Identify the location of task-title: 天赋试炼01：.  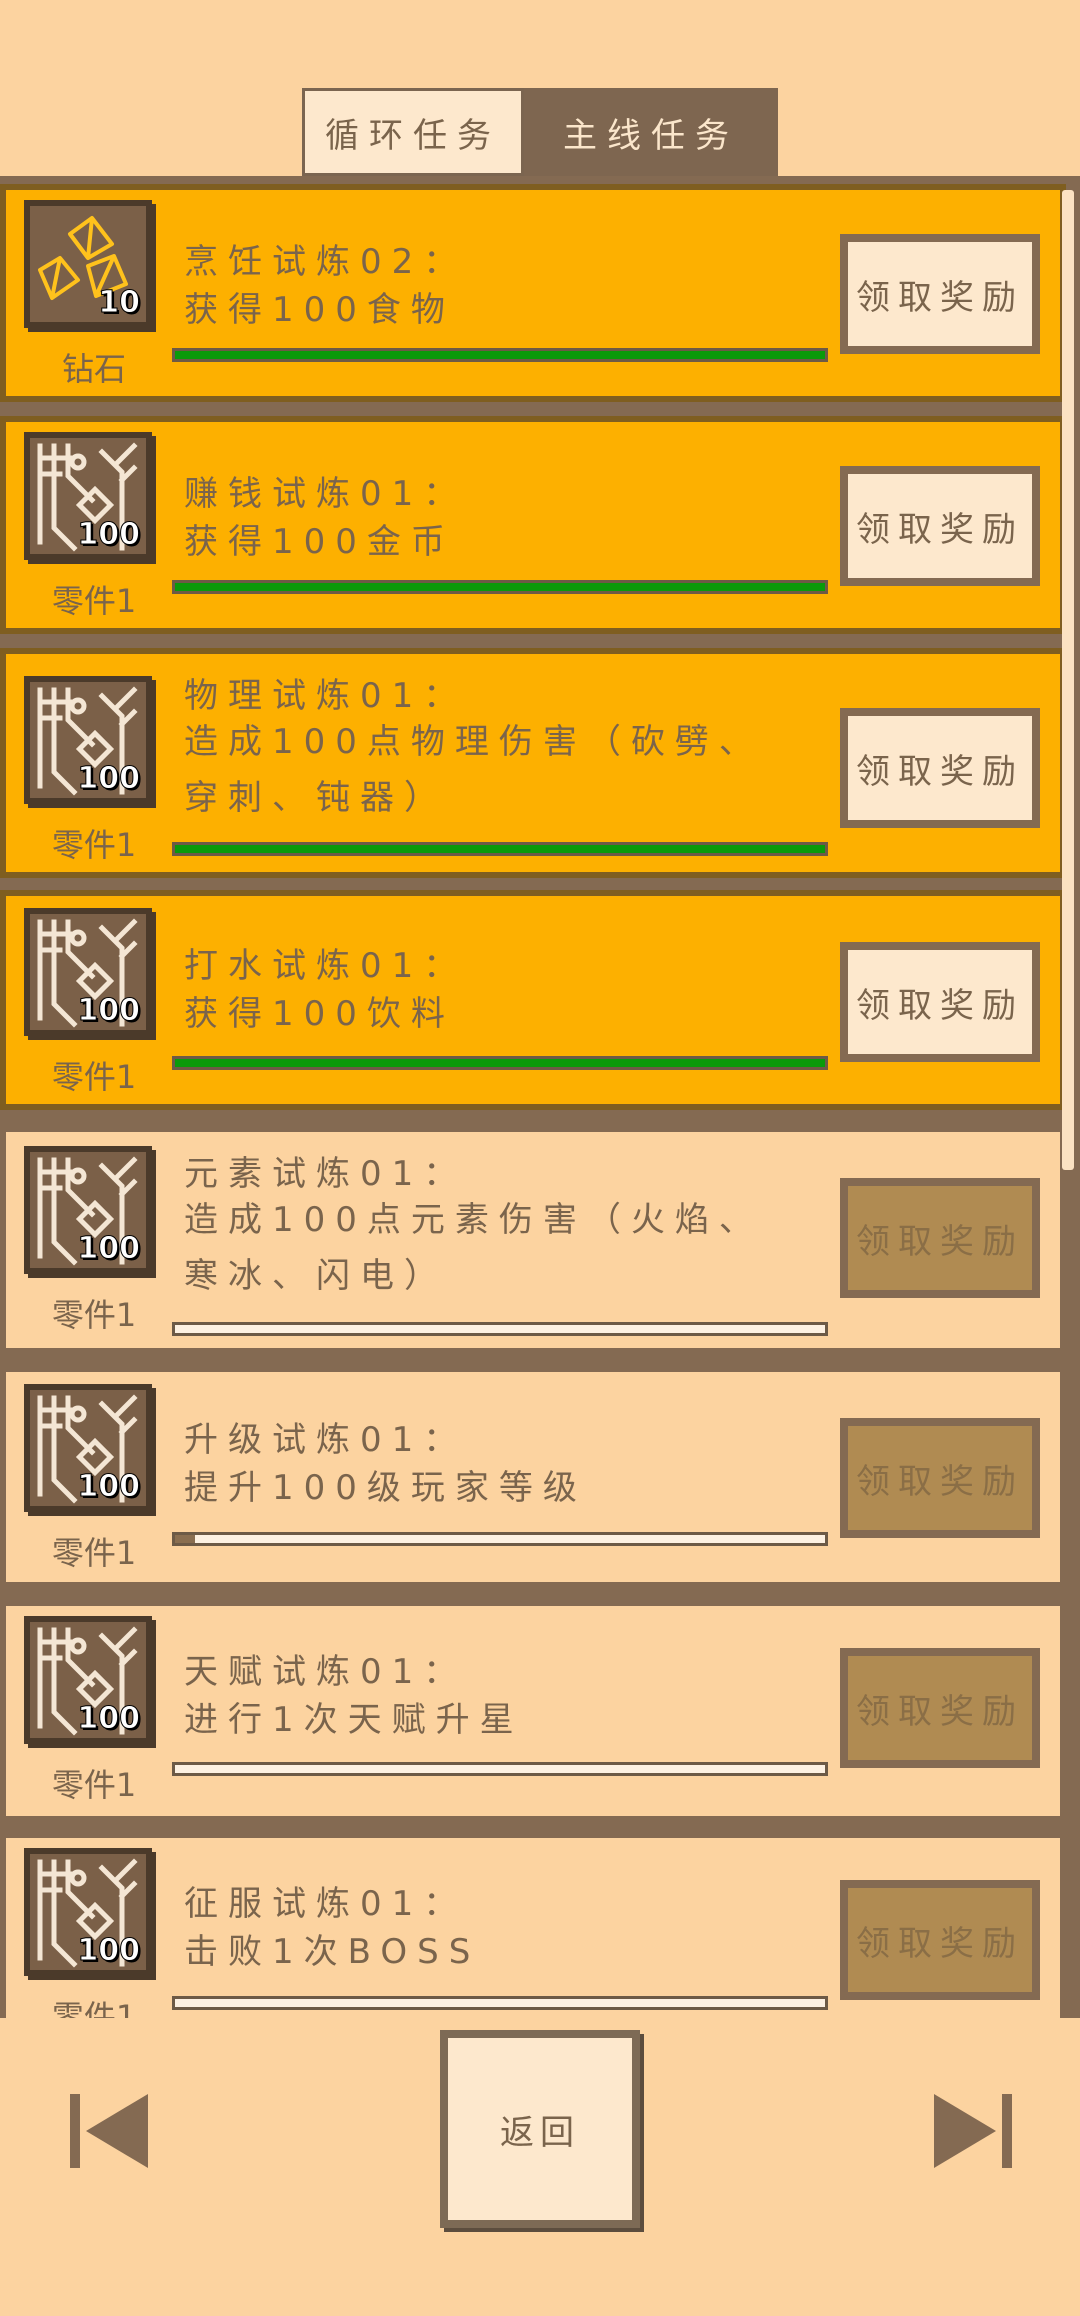
(326, 1672).